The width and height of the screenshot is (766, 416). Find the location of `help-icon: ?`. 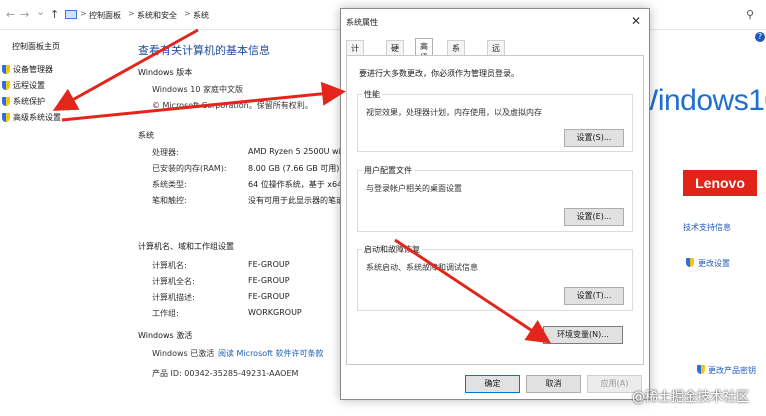

help-icon: ? is located at coordinates (760, 37).